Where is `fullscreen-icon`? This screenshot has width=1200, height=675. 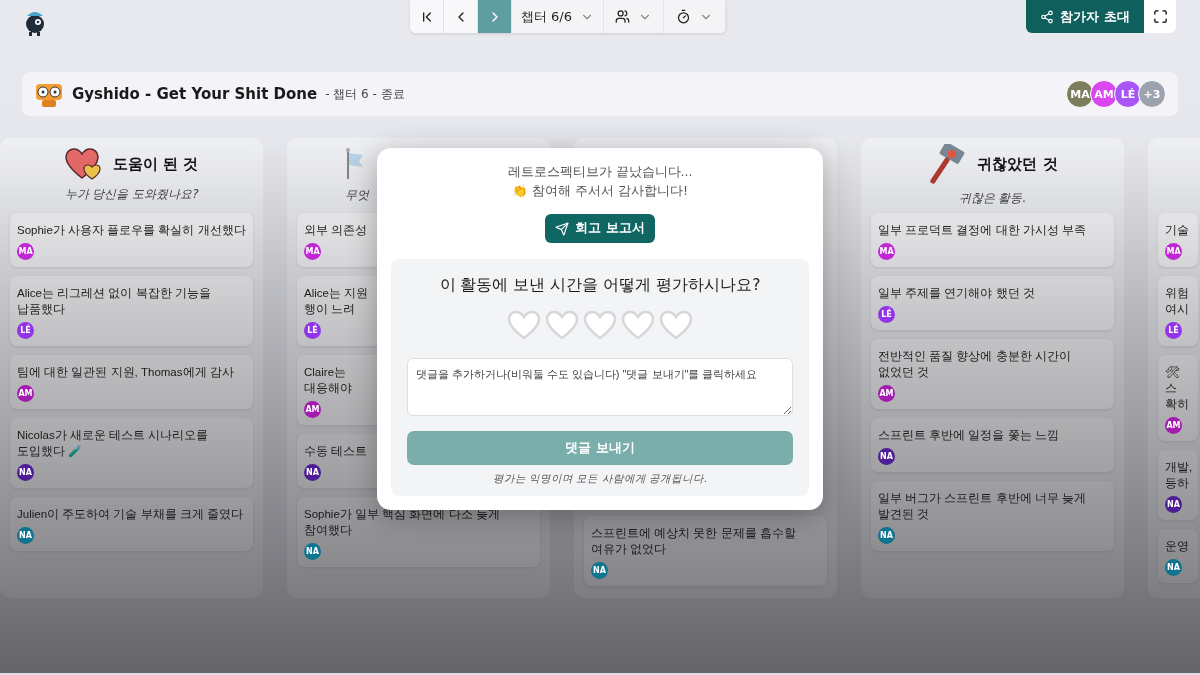 fullscreen-icon is located at coordinates (1160, 16).